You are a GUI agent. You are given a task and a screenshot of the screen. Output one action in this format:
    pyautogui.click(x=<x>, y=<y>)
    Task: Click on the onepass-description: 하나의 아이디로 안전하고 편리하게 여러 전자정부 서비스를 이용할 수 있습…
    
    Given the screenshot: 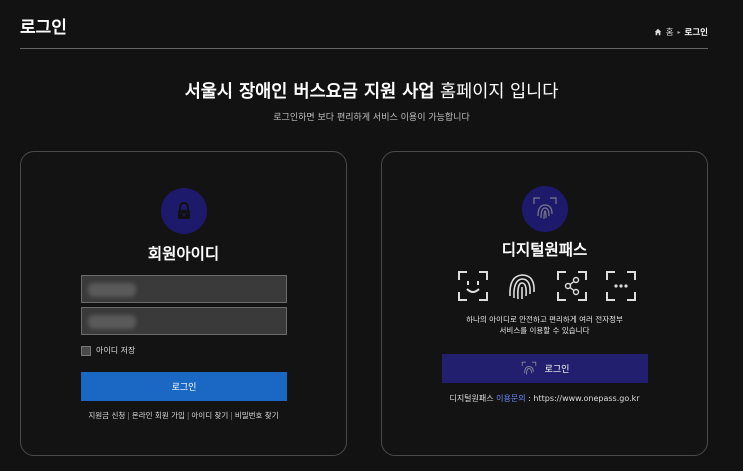 What is the action you would take?
    pyautogui.click(x=544, y=325)
    